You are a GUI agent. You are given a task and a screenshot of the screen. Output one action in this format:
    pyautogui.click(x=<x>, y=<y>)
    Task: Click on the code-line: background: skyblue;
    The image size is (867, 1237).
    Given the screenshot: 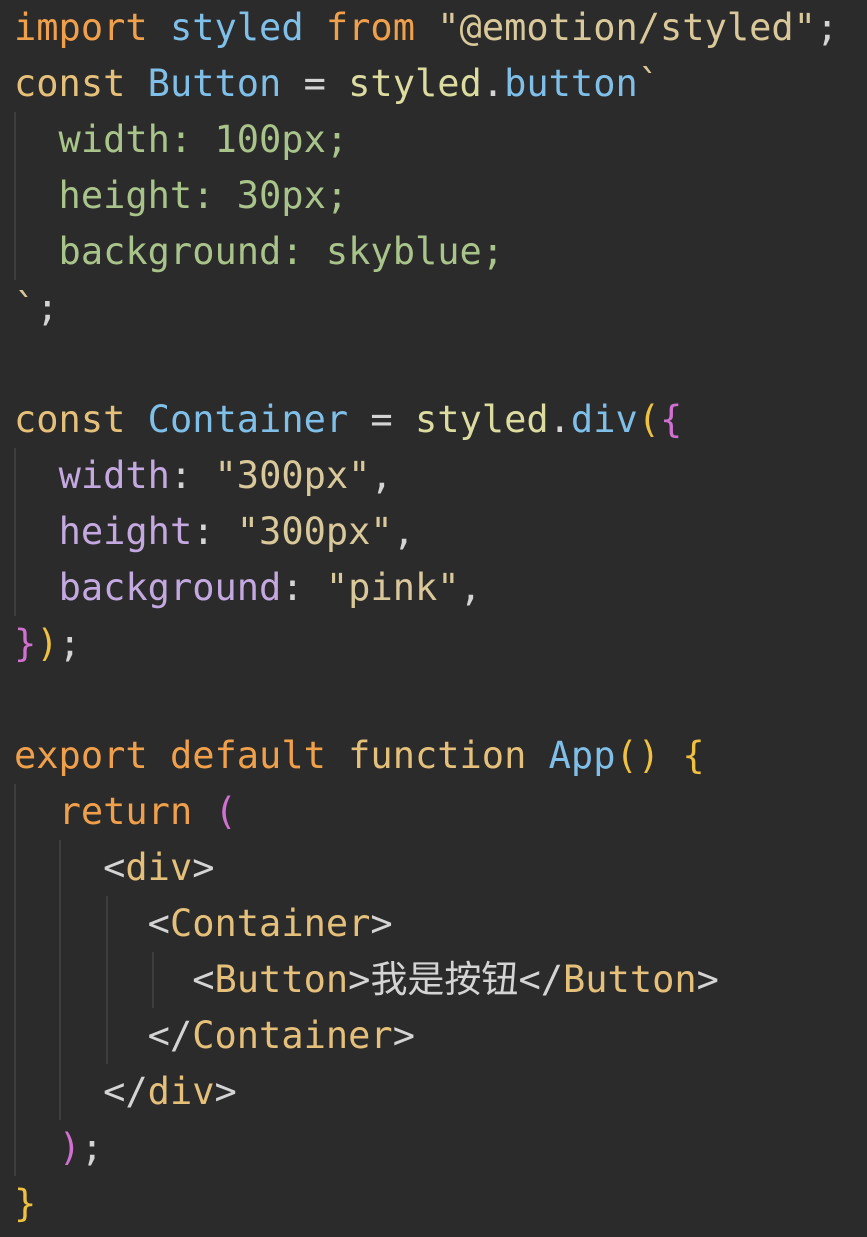 What is the action you would take?
    pyautogui.click(x=440, y=252)
    